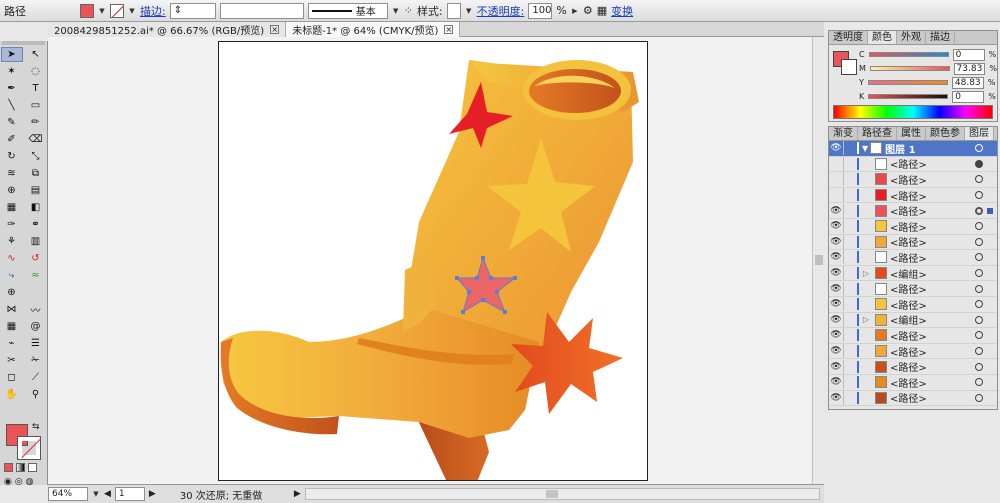  Describe the element at coordinates (562, 494) in the screenshot. I see `horizontal-scrollbar` at that location.